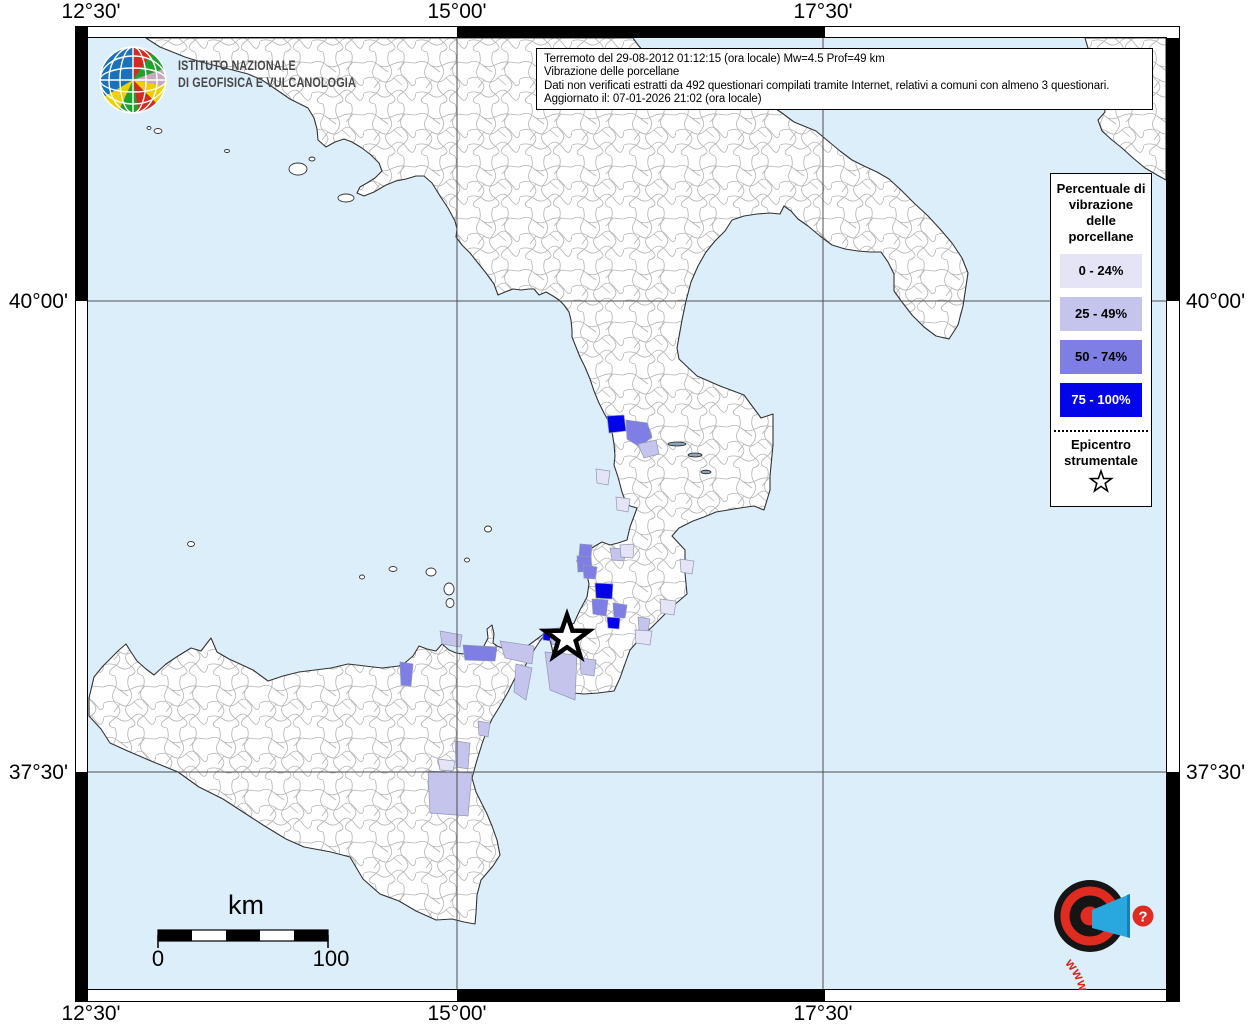 Image resolution: width=1254 pixels, height=1026 pixels. I want to click on haisentitoilterremoto-logo: ? www.haisentitoilterremoto.it, so click(1090, 935).